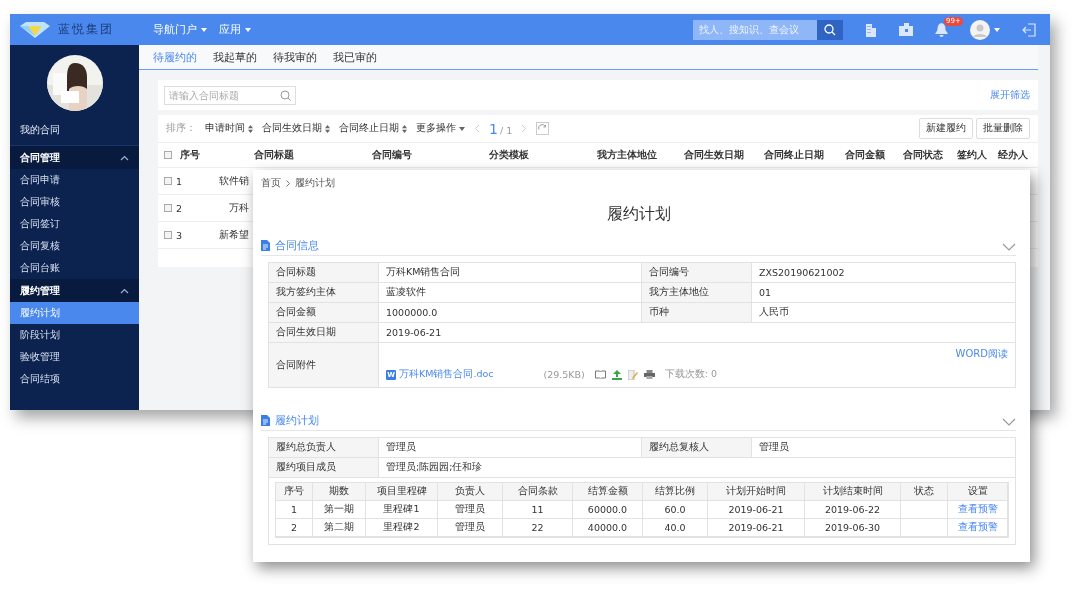 The width and height of the screenshot is (1080, 589). I want to click on column-header: 序号, so click(294, 492).